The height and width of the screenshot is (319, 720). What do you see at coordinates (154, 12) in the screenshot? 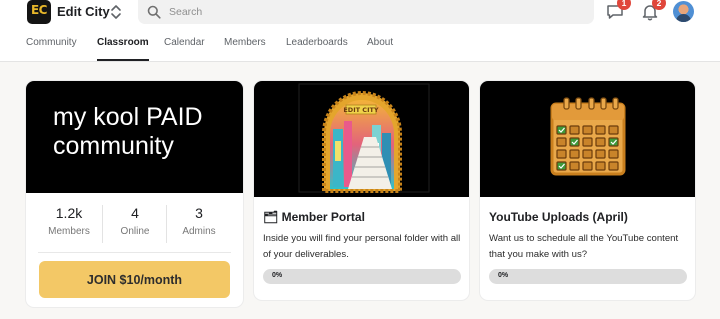
I see `search-icon` at bounding box center [154, 12].